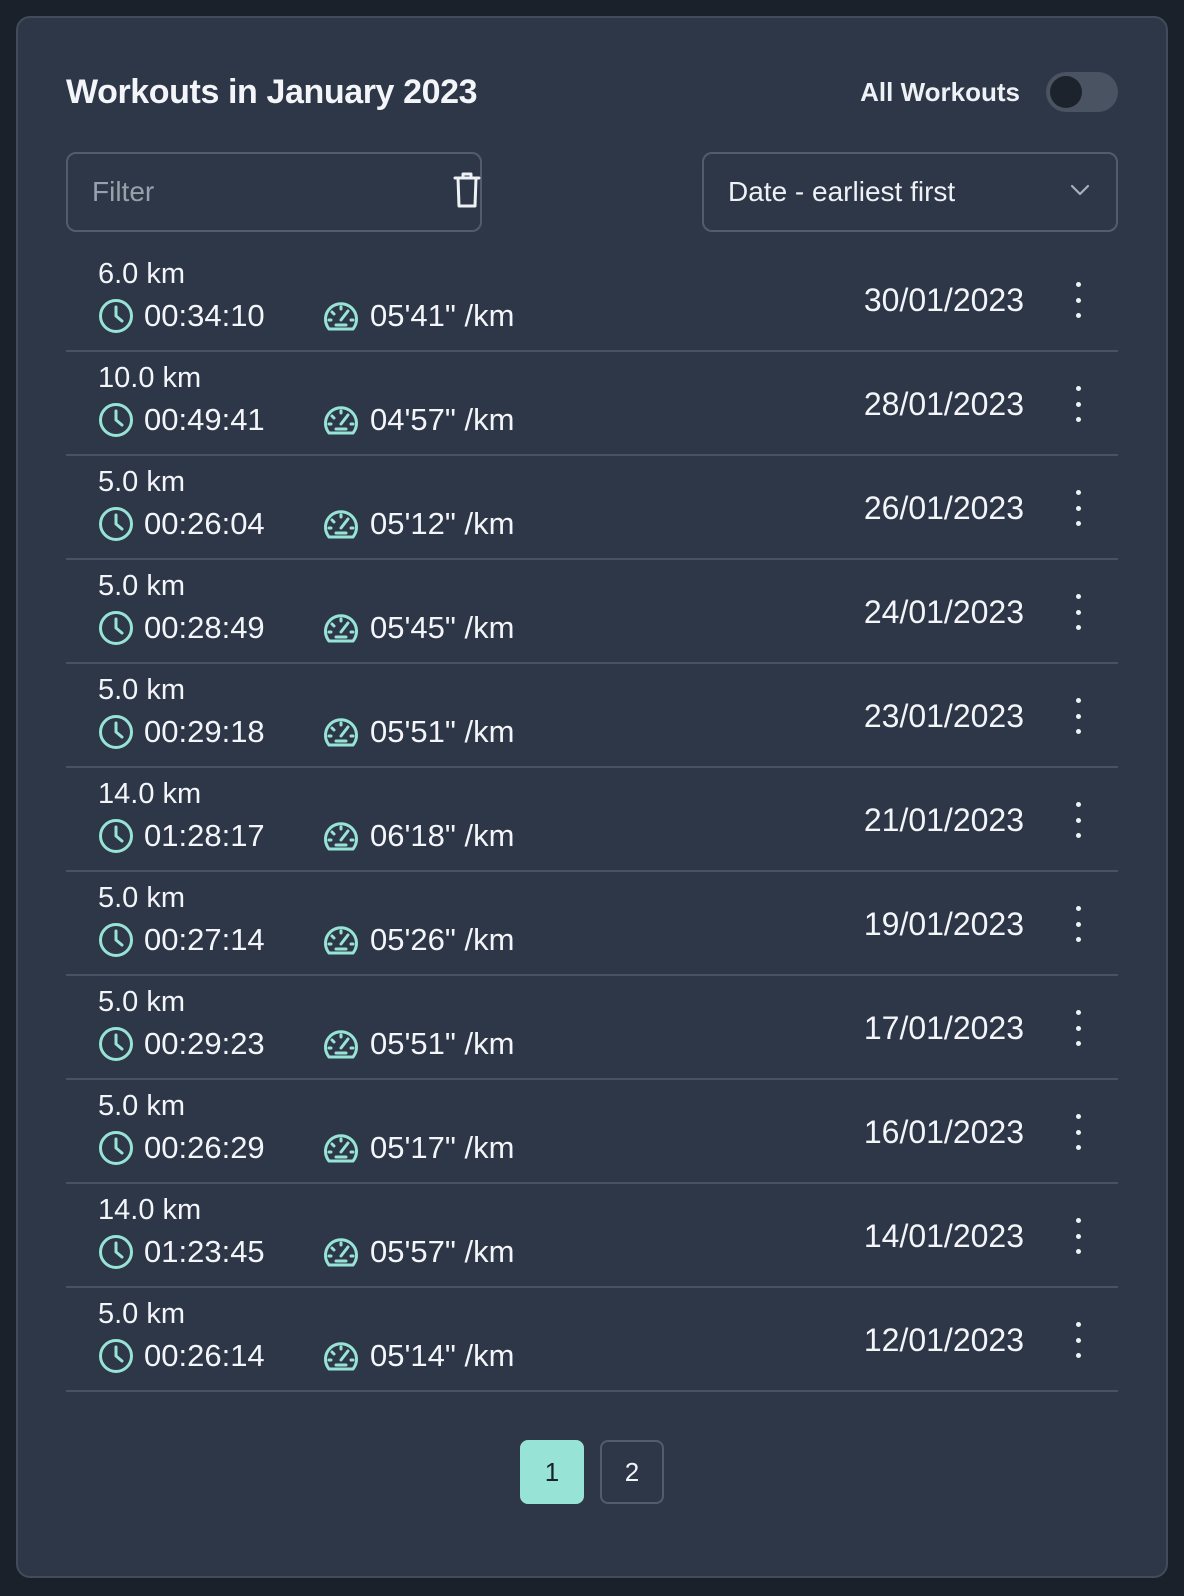  Describe the element at coordinates (442, 315) in the screenshot. I see `pace-value: 05'41" /km` at that location.